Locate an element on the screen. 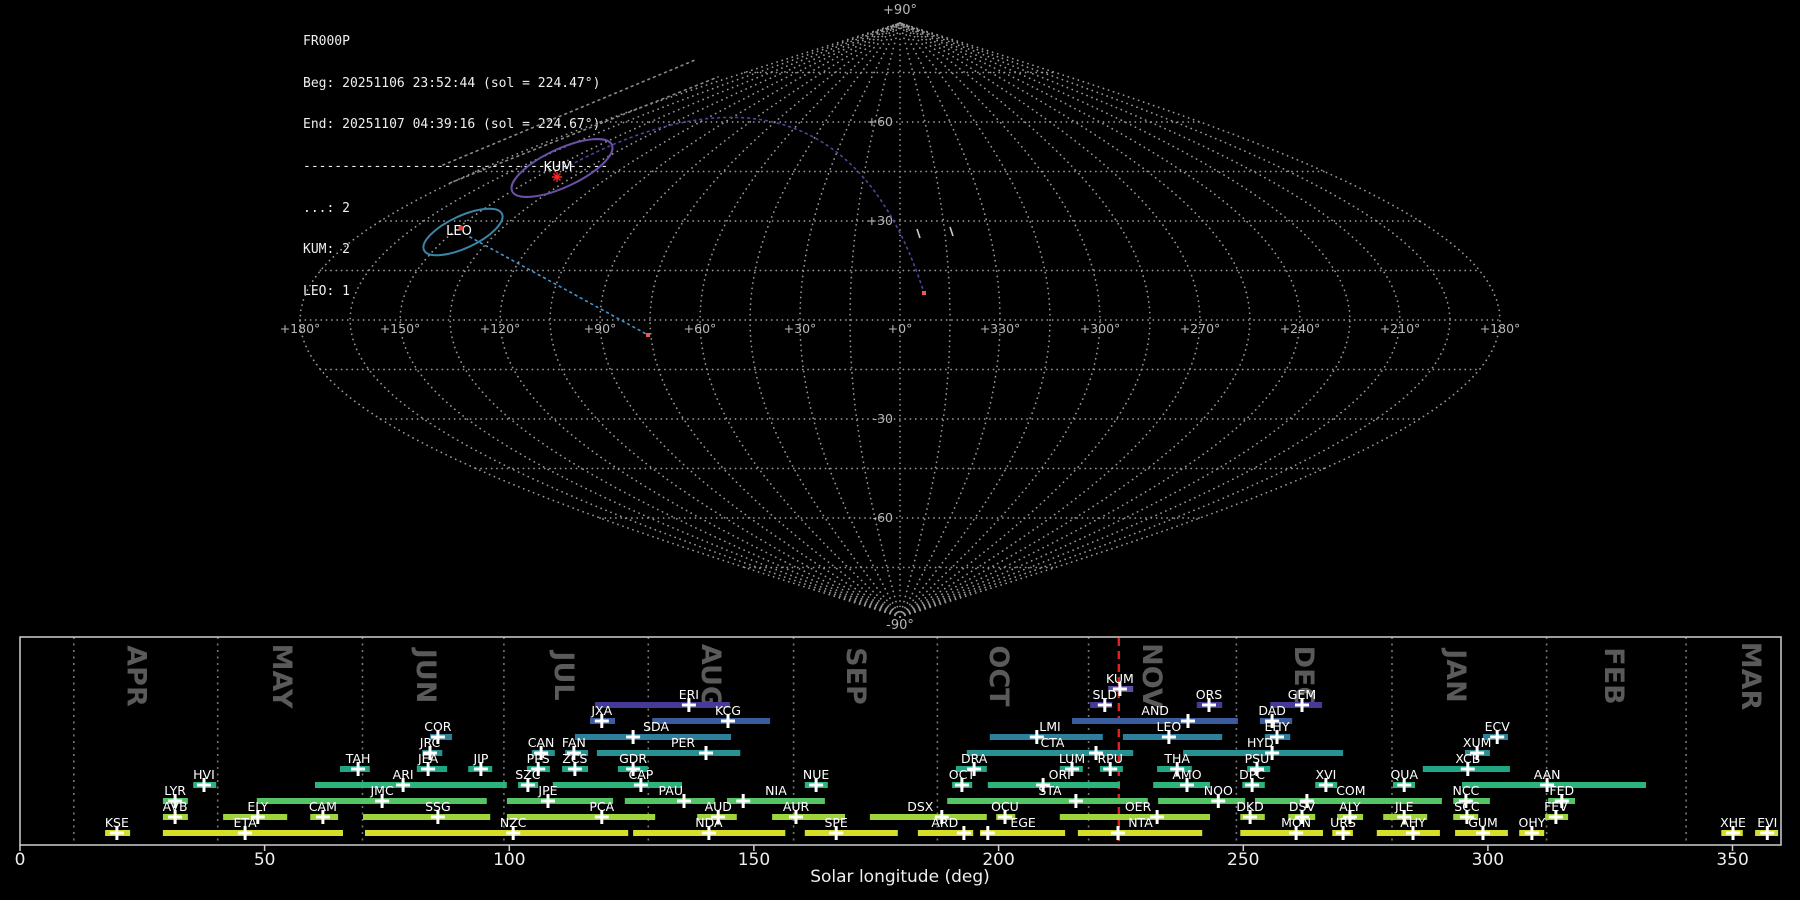 The width and height of the screenshot is (1800, 900). grid-meridian is located at coordinates (975, 320).